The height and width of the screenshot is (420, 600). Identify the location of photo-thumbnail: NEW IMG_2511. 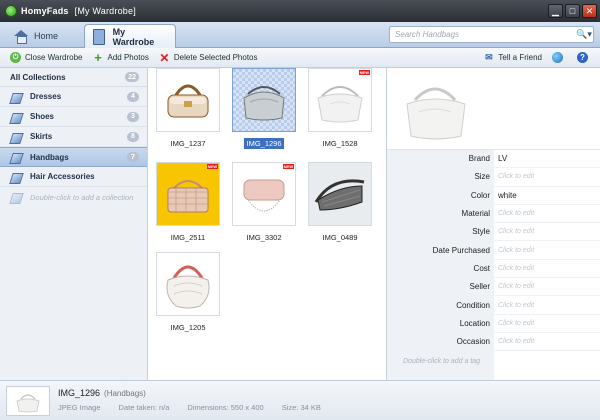
(188, 202).